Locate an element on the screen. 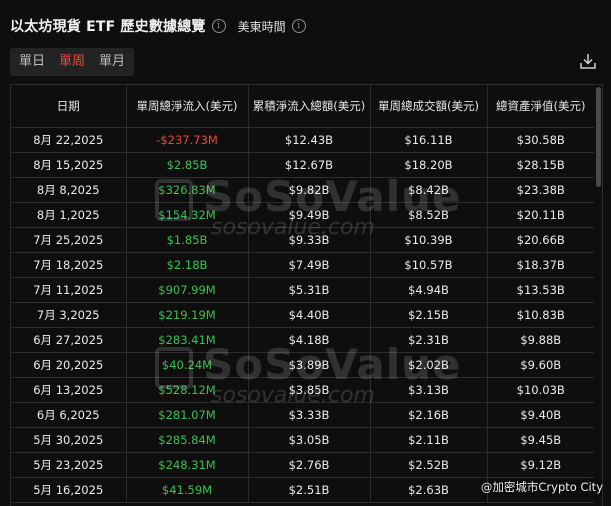  table-row: 7月 18,2025 $2.18B $7.49B $10.57B $18.37B is located at coordinates (302, 265).